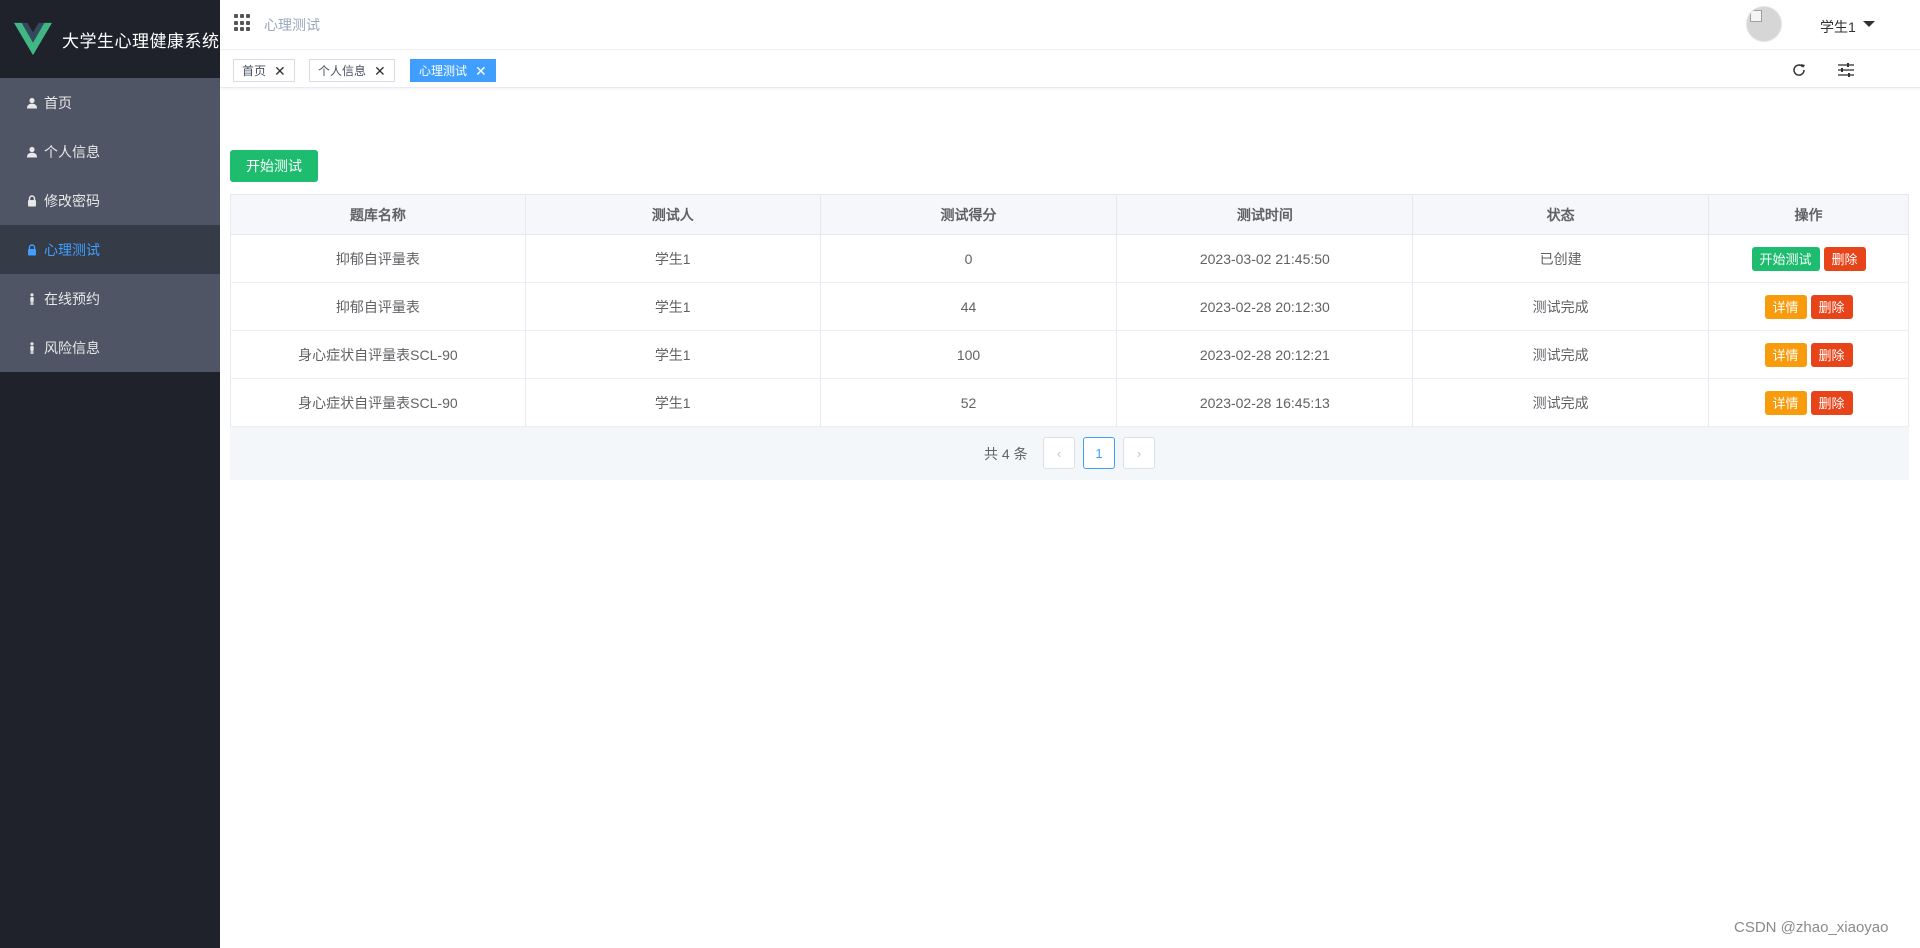  I want to click on tag-profile: 个人信息 ✕, so click(352, 70).